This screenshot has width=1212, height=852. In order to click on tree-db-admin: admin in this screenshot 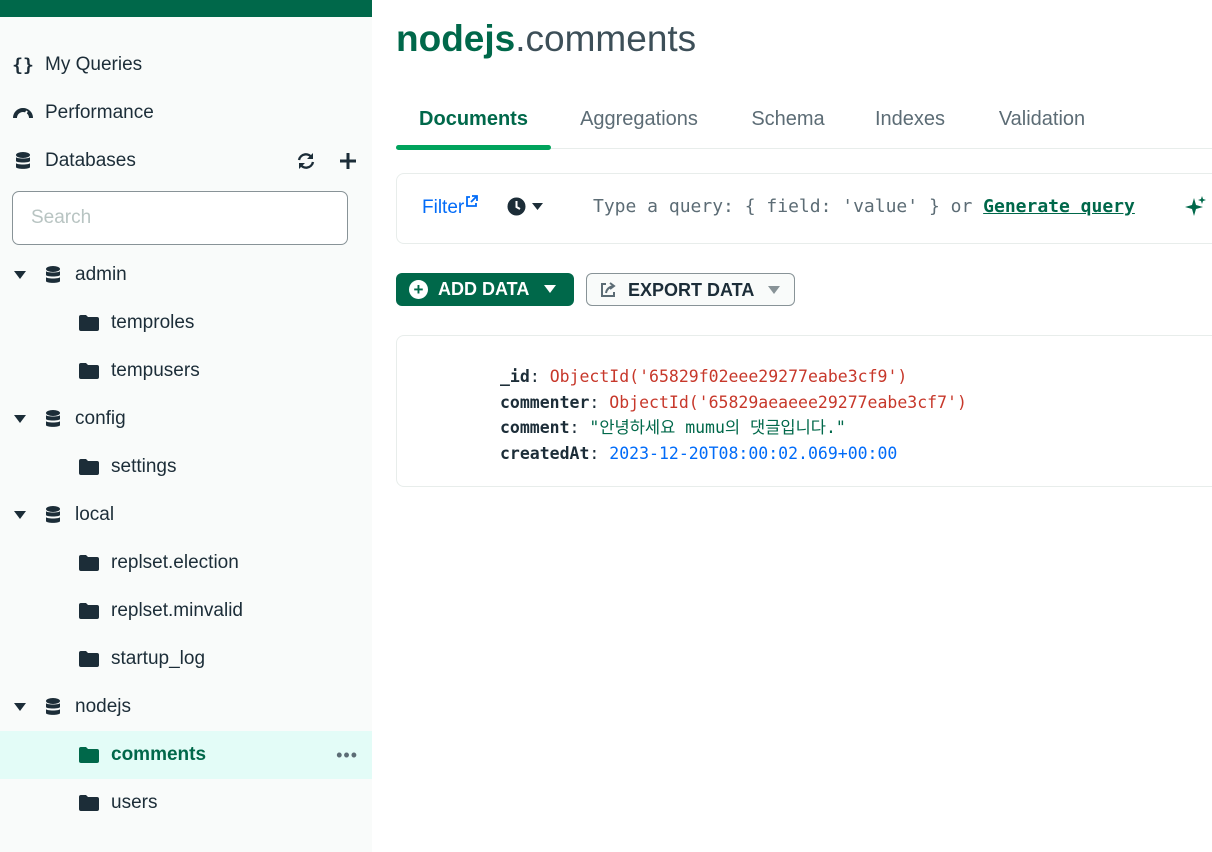, I will do `click(186, 275)`.